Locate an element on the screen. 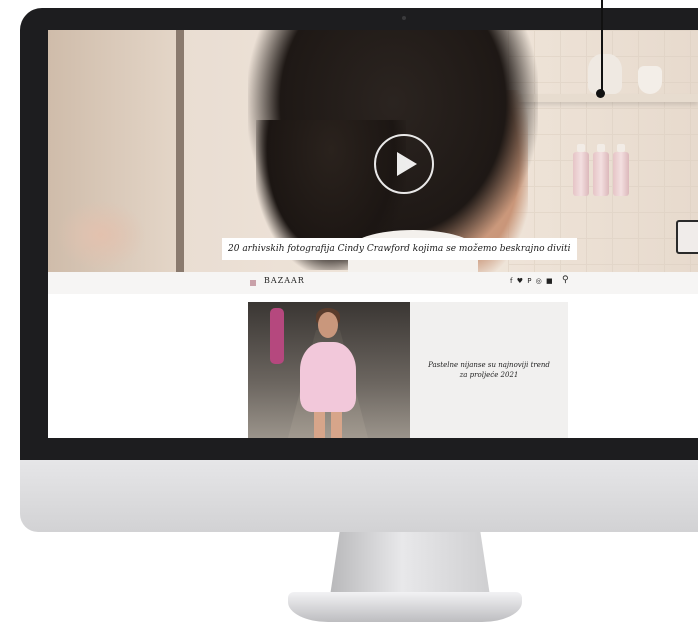 The width and height of the screenshot is (698, 626). social-icons: f ♥ P ◎ ■ is located at coordinates (532, 281).